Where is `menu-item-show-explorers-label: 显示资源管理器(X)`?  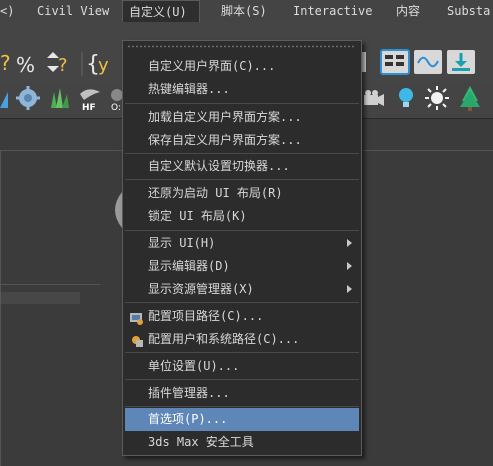 menu-item-show-explorers-label: 显示资源管理器(X) is located at coordinates (201, 289).